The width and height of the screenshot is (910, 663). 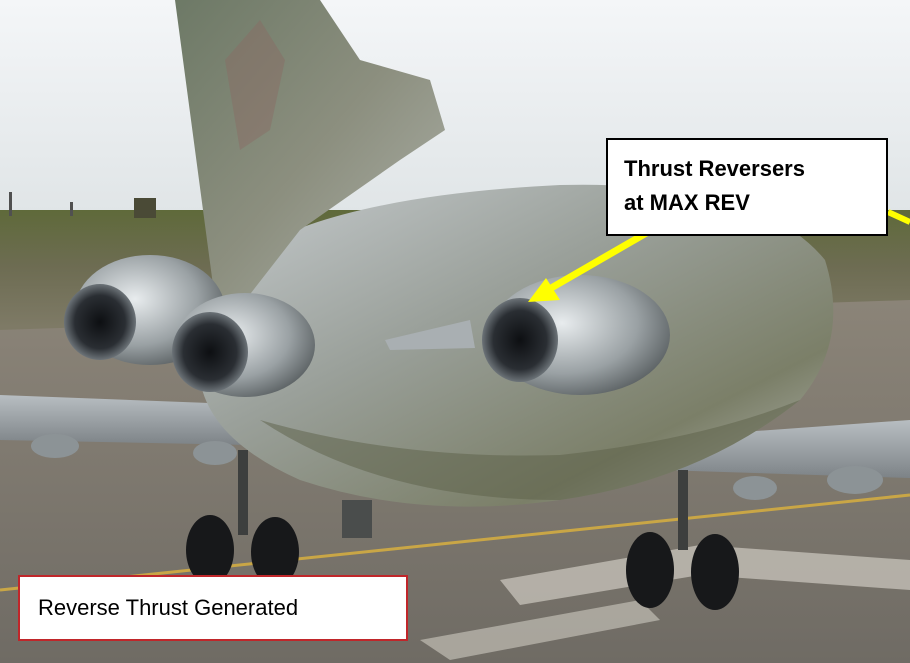 What do you see at coordinates (357, 519) in the screenshot?
I see `gear-door` at bounding box center [357, 519].